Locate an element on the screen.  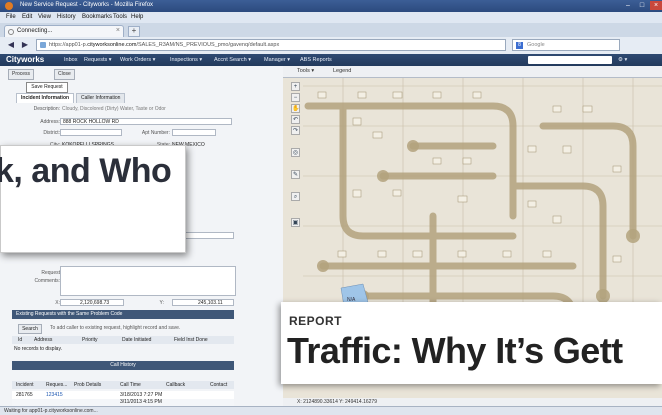
menu-tools: Tools is located at coordinates (120, 17).